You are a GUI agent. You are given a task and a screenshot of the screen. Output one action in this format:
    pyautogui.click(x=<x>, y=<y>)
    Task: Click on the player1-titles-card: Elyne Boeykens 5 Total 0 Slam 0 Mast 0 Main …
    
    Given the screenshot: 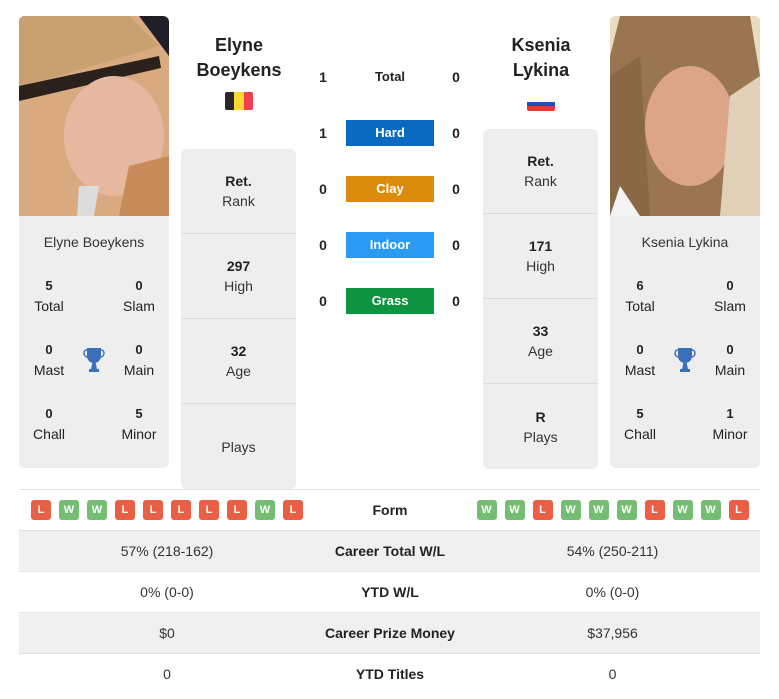 What is the action you would take?
    pyautogui.click(x=94, y=342)
    